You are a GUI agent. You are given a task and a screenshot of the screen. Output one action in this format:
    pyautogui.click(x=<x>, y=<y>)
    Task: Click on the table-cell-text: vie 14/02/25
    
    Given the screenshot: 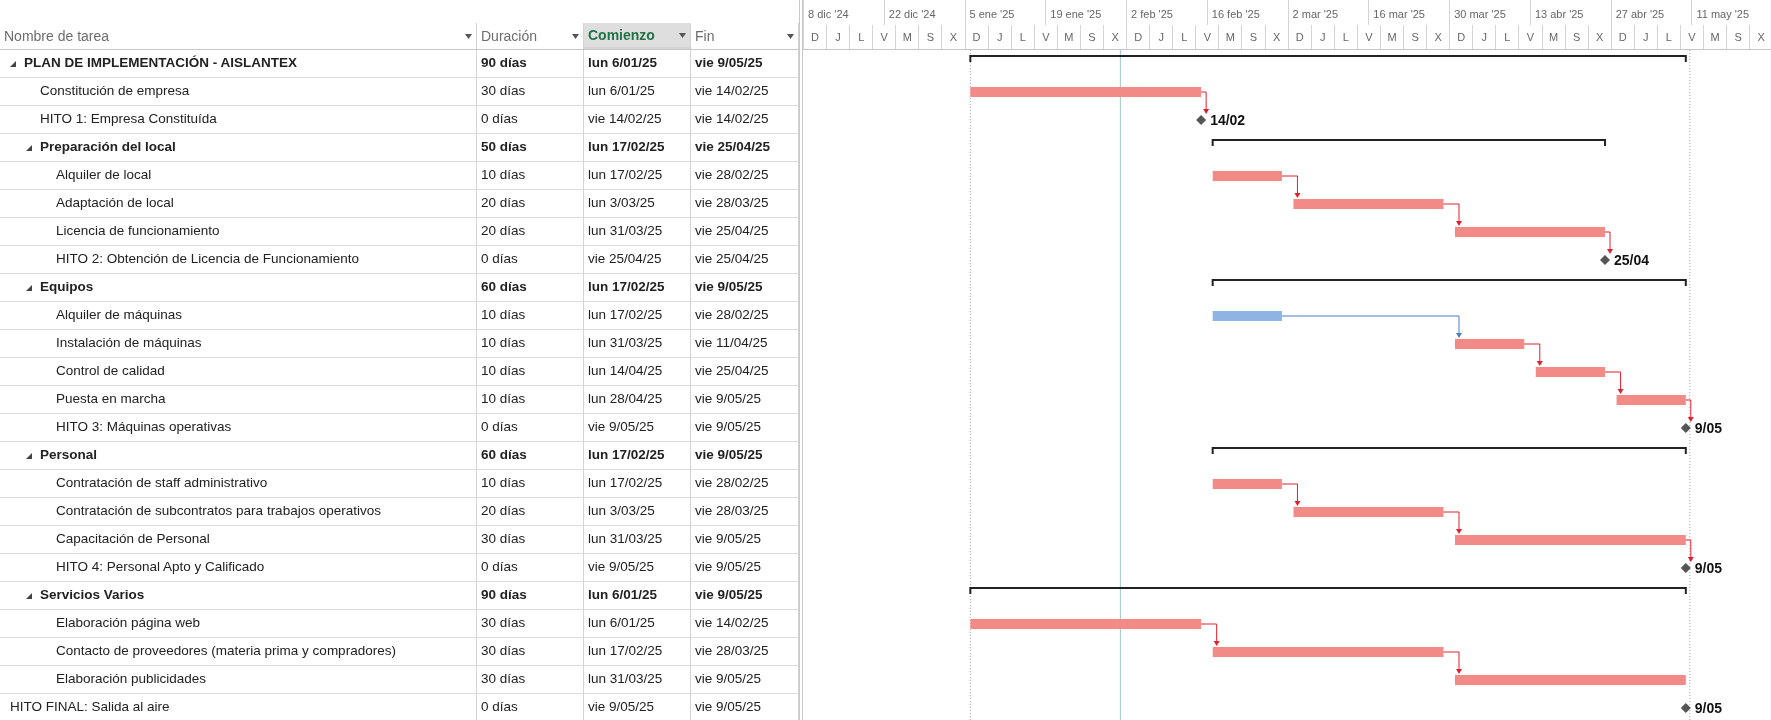 What is the action you would take?
    pyautogui.click(x=732, y=623)
    